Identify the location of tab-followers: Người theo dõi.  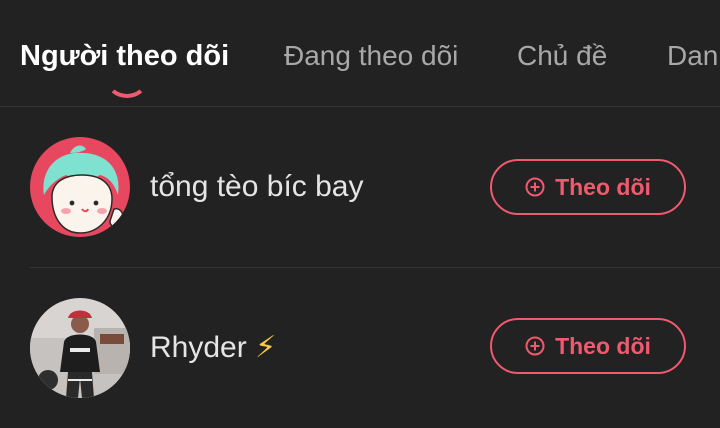
(124, 56).